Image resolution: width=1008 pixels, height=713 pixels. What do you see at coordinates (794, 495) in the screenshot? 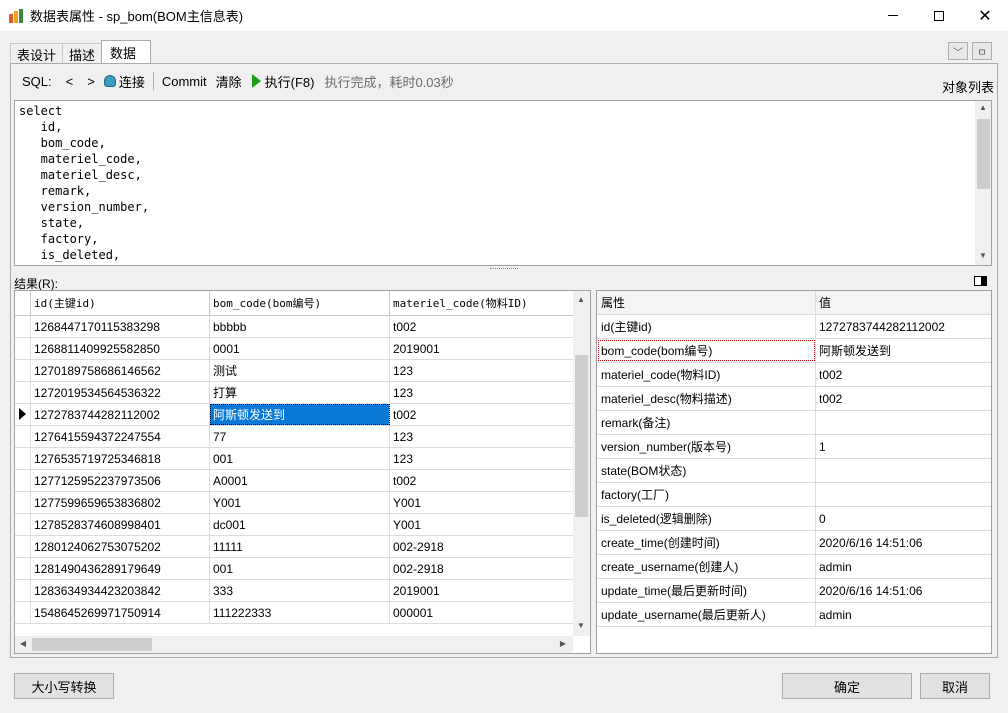
I see `property-row: factory(工厂)` at bounding box center [794, 495].